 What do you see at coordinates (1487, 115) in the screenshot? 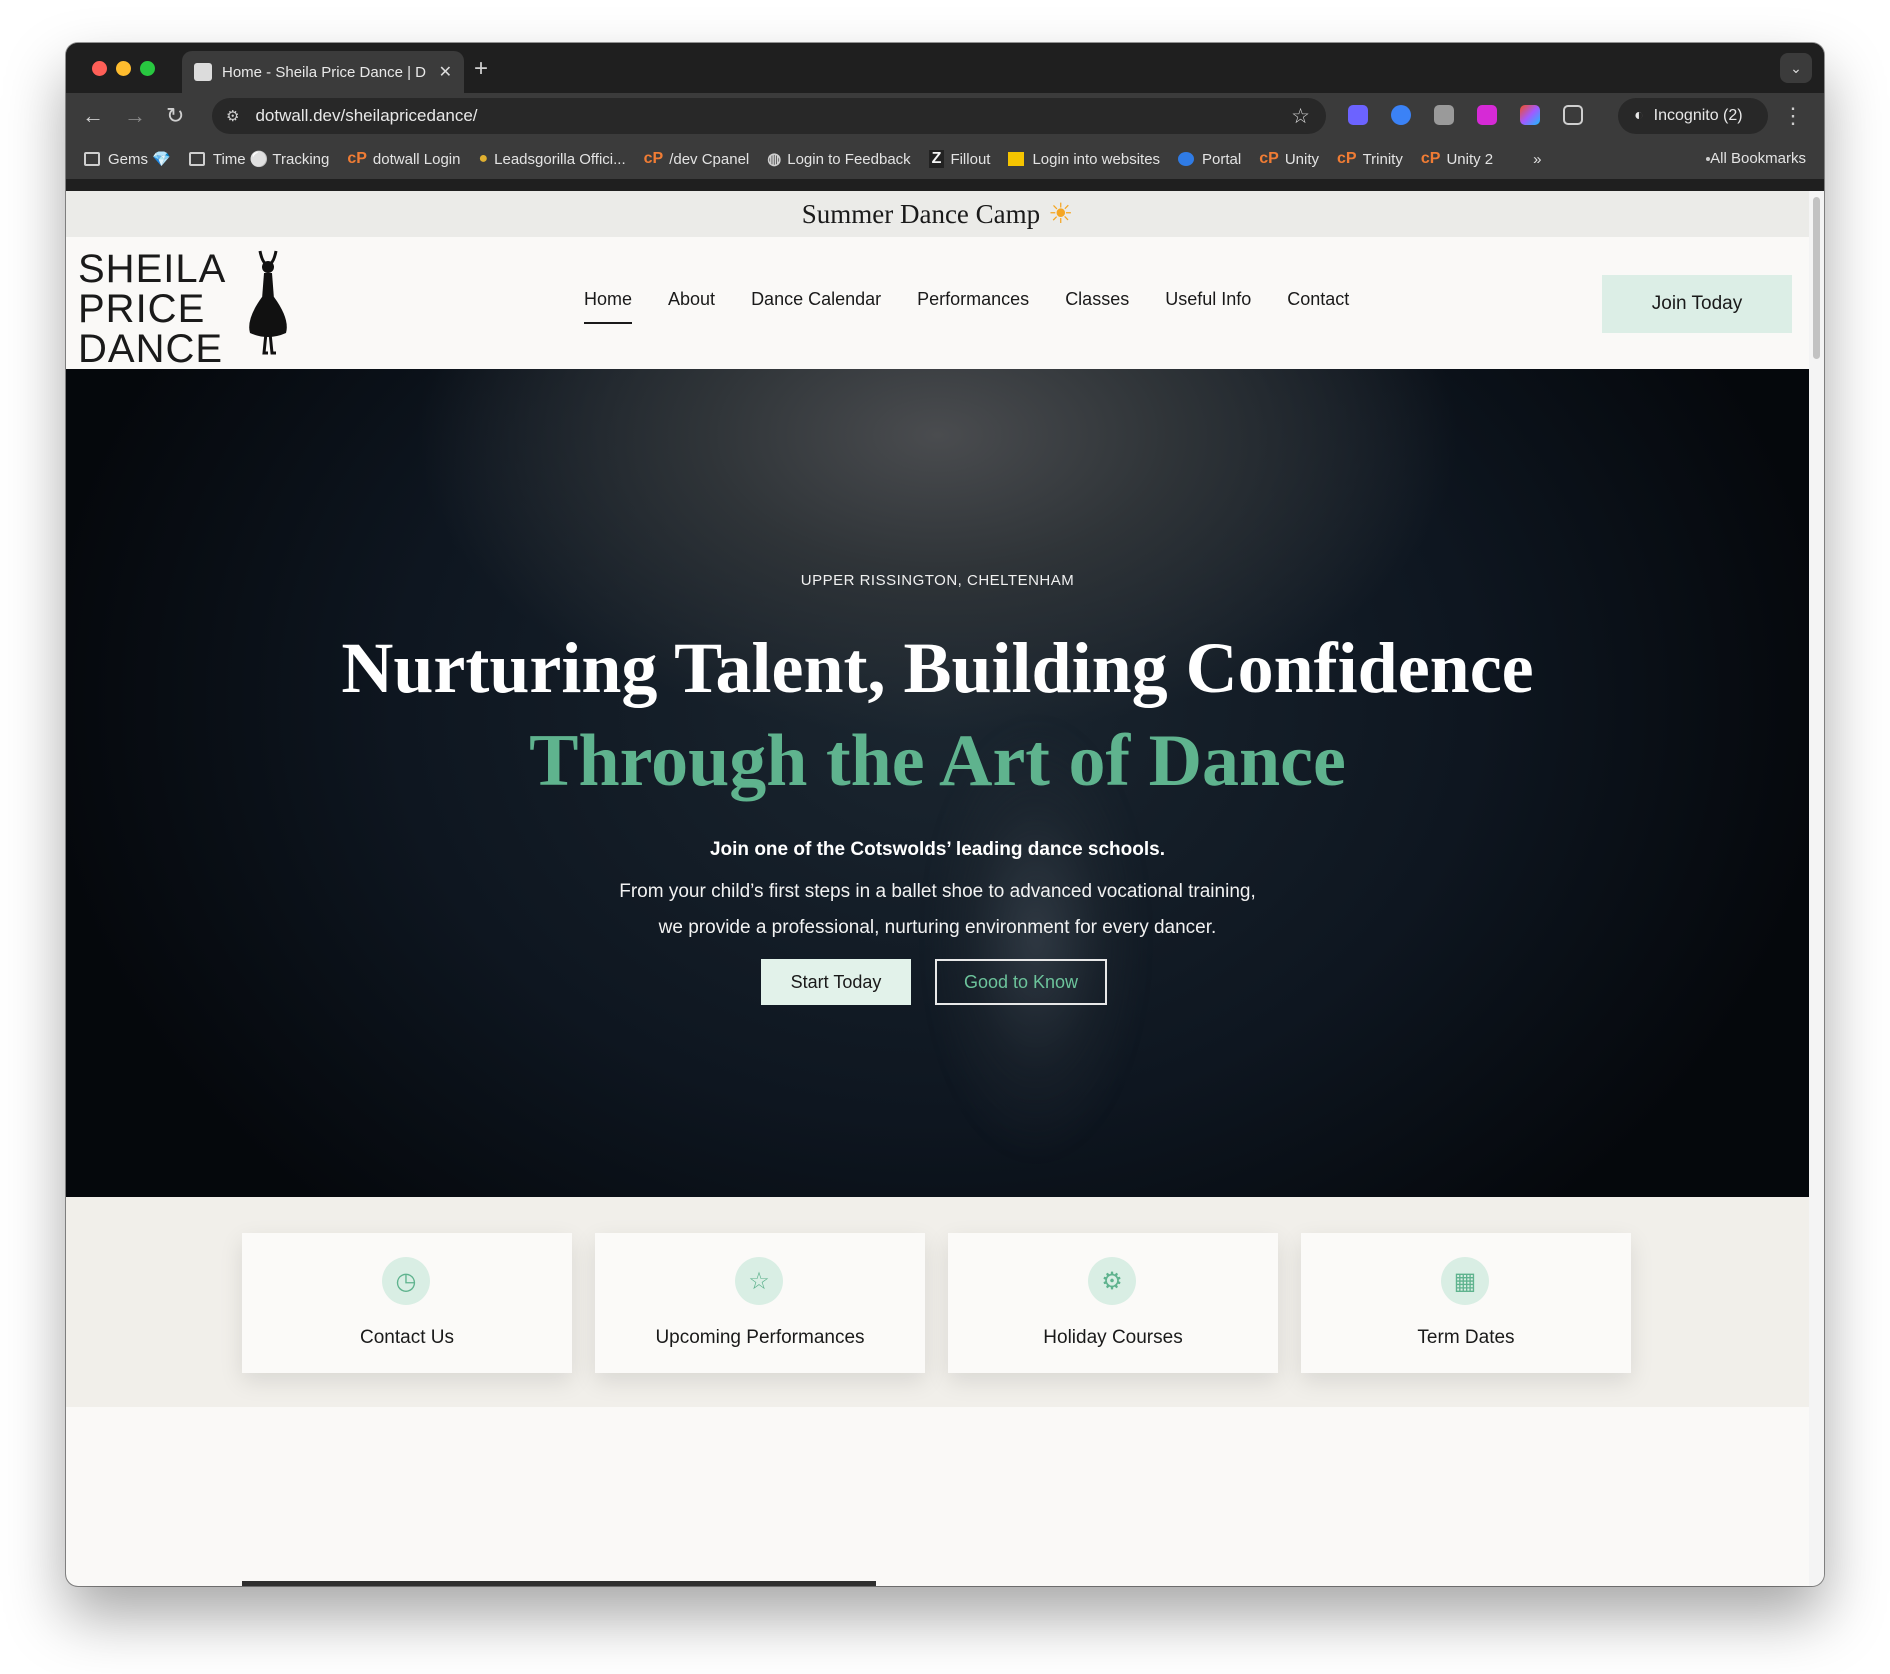
I see `download-extension-icon` at bounding box center [1487, 115].